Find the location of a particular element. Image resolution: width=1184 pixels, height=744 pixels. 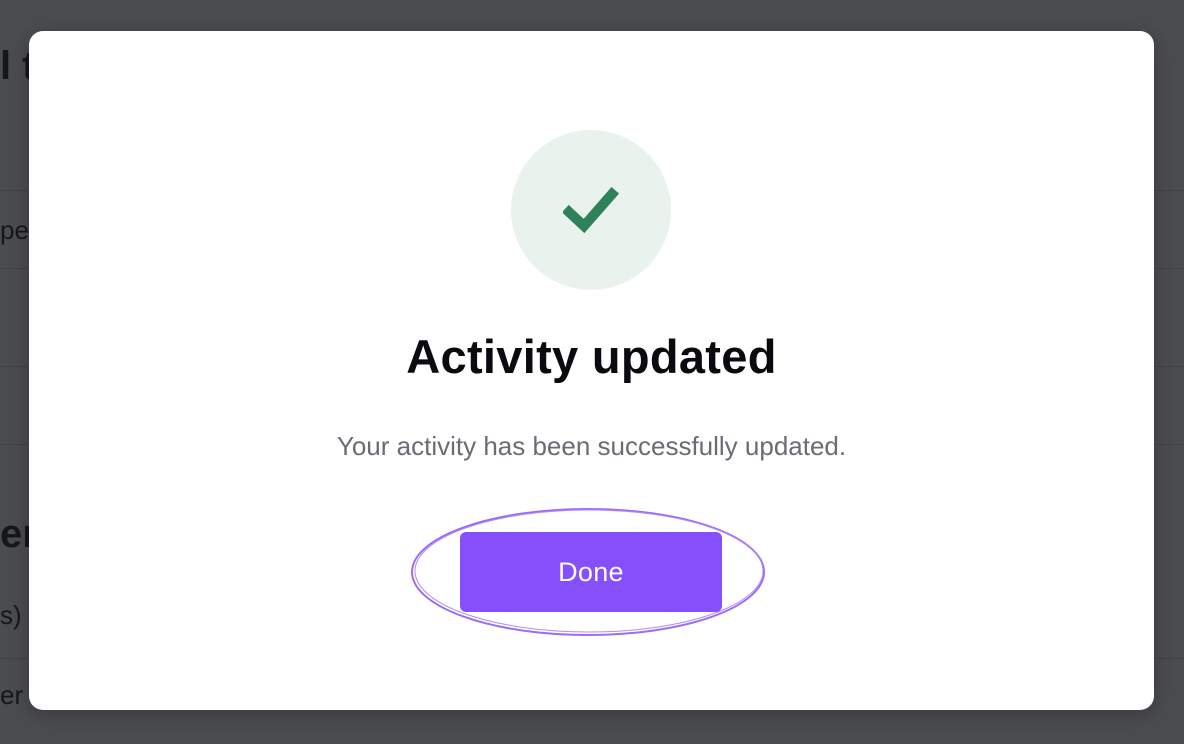

checkmark-icon is located at coordinates (591, 210).